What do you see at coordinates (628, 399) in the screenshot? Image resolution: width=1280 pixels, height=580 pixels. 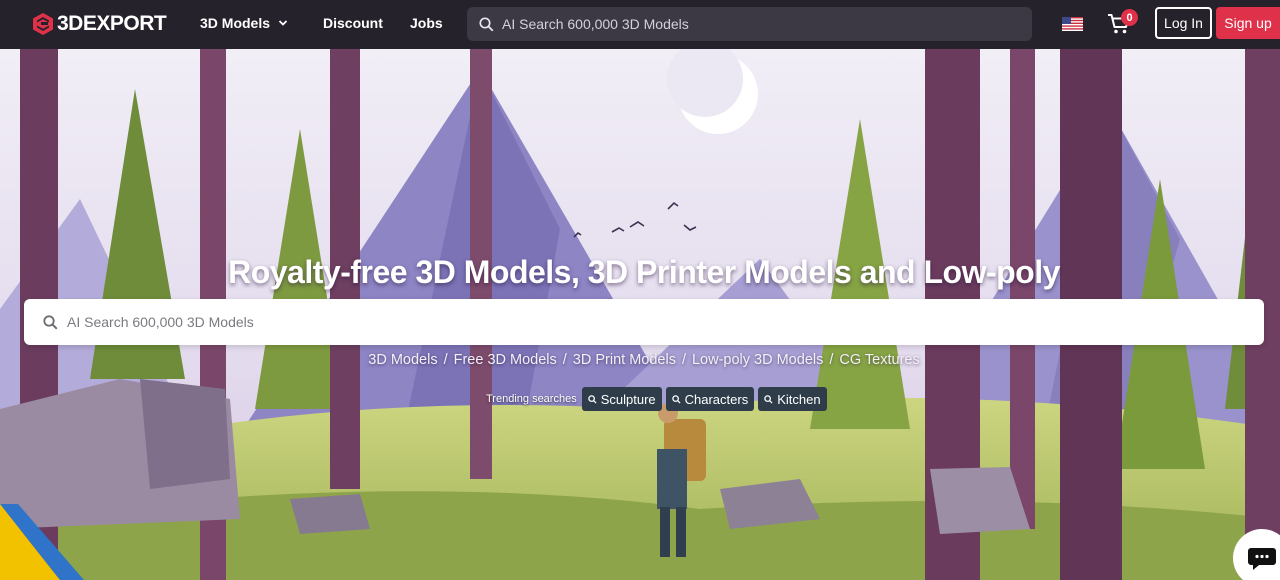 I see `trending-chip-label: Sculpture` at bounding box center [628, 399].